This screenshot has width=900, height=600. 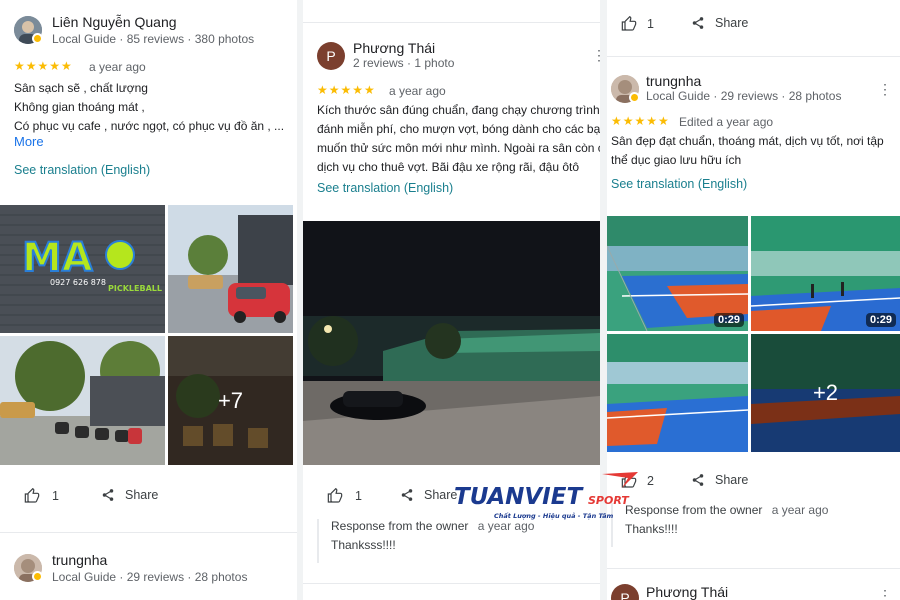 I want to click on review-photo: +7, so click(x=230, y=400).